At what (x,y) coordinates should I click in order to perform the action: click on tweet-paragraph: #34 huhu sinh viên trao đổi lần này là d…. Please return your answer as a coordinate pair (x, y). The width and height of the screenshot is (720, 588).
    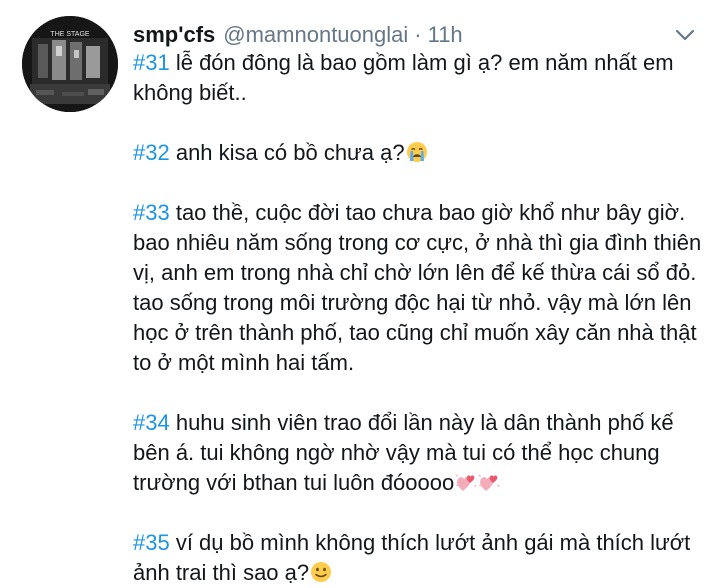
    Looking at the image, I should click on (420, 453).